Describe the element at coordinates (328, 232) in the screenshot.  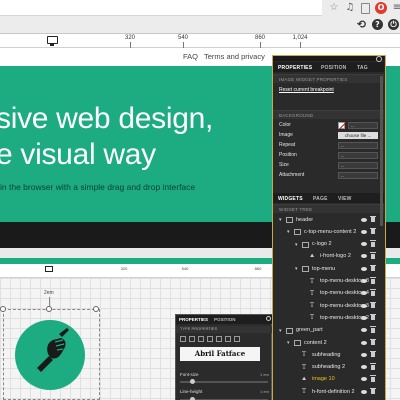
I see `tree-item: ▾ c-top-menu-content 2` at that location.